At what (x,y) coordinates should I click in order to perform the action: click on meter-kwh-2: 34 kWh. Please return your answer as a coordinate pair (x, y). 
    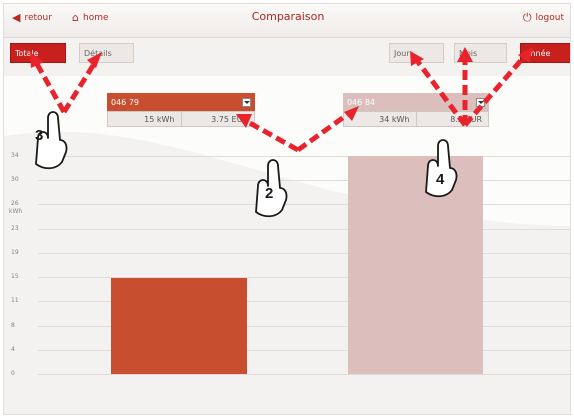
    Looking at the image, I should click on (394, 119).